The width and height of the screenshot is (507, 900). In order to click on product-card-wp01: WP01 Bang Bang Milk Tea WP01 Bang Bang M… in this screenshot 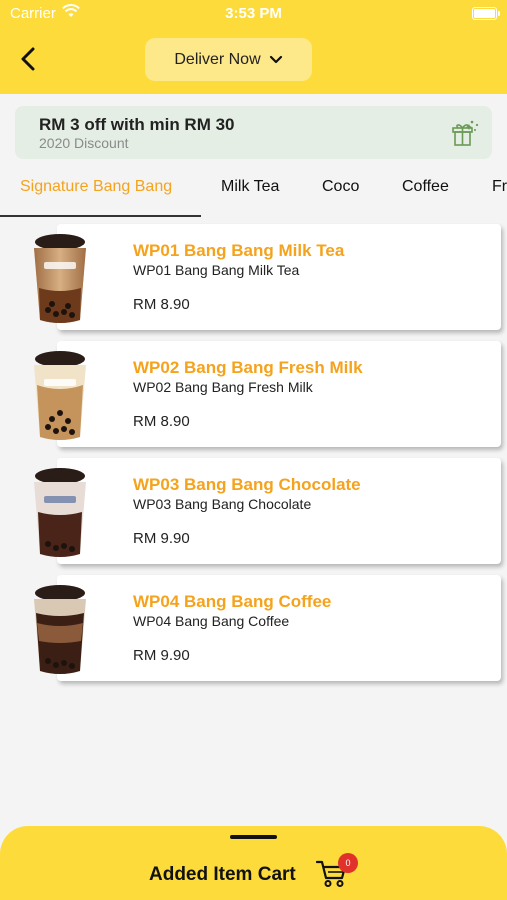, I will do `click(279, 277)`.